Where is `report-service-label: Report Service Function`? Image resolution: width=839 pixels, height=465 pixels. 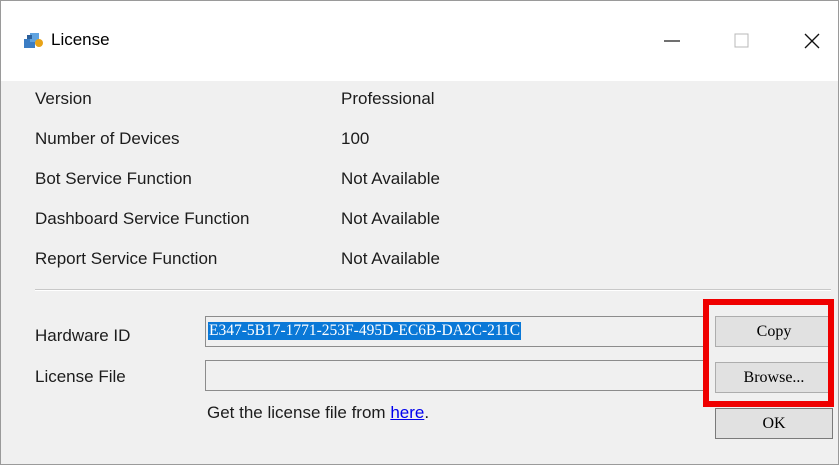
report-service-label: Report Service Function is located at coordinates (126, 258).